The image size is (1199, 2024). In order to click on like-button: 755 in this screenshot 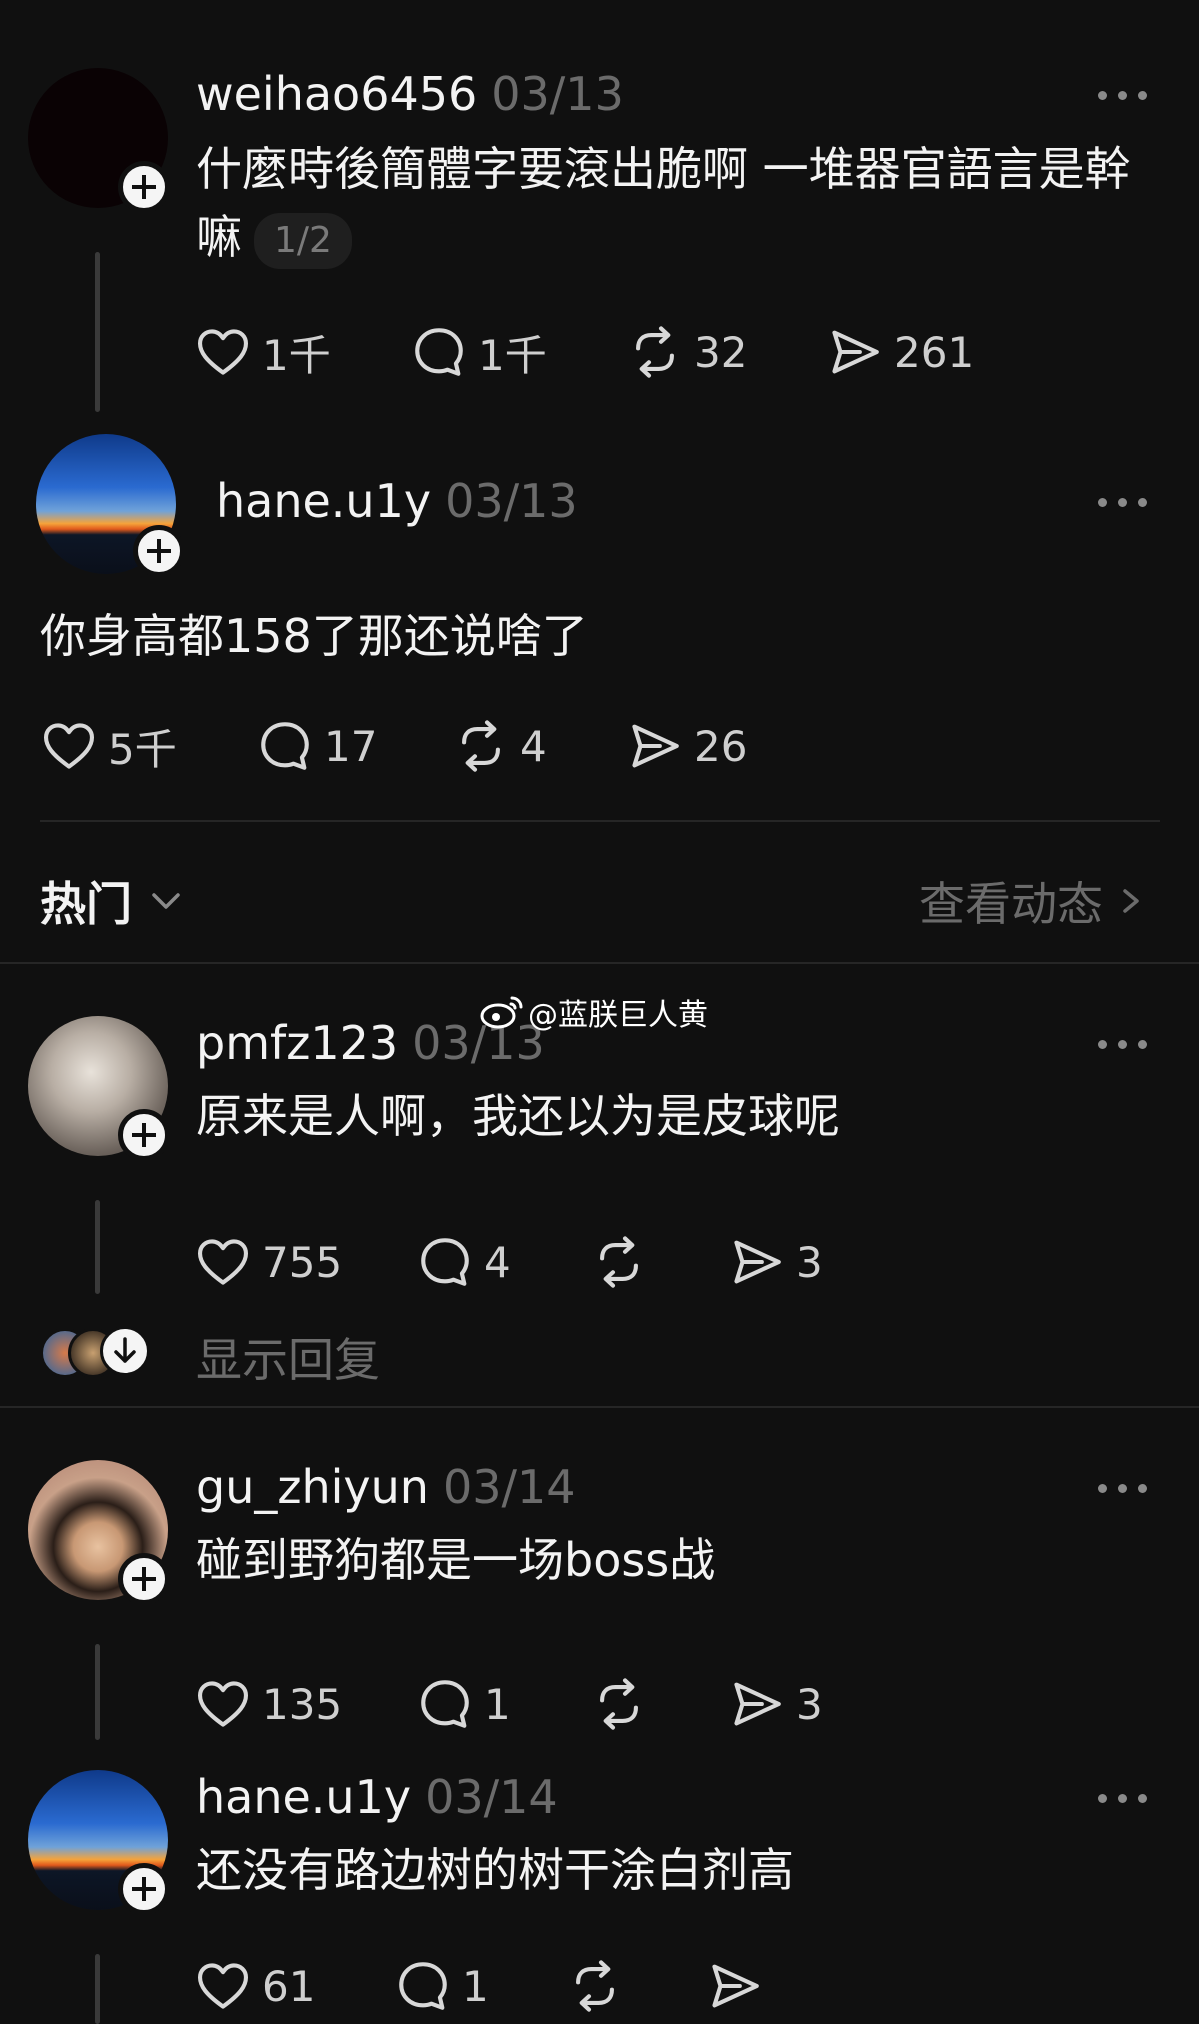, I will do `click(268, 1262)`.